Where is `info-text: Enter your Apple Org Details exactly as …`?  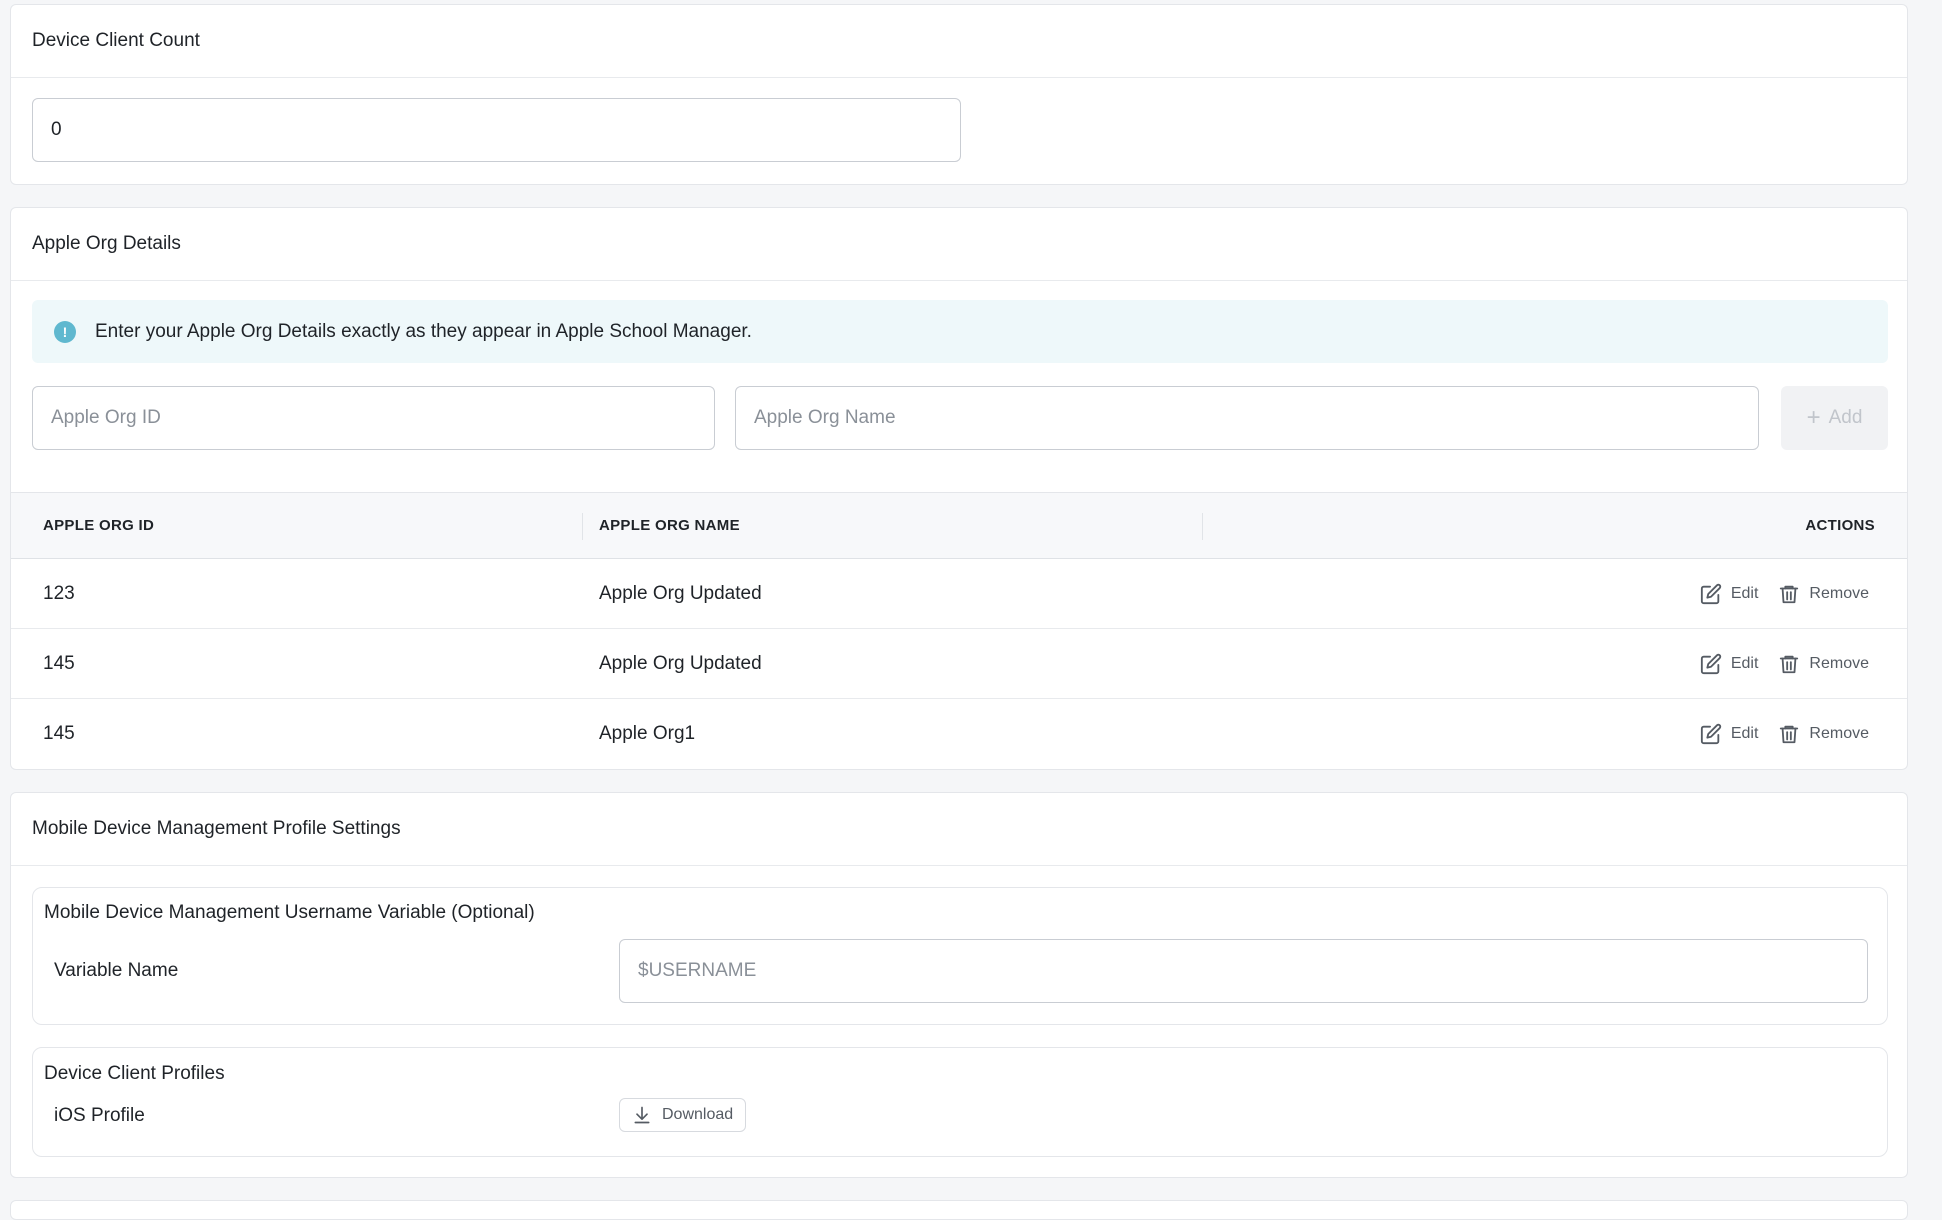 info-text: Enter your Apple Org Details exactly as … is located at coordinates (423, 331).